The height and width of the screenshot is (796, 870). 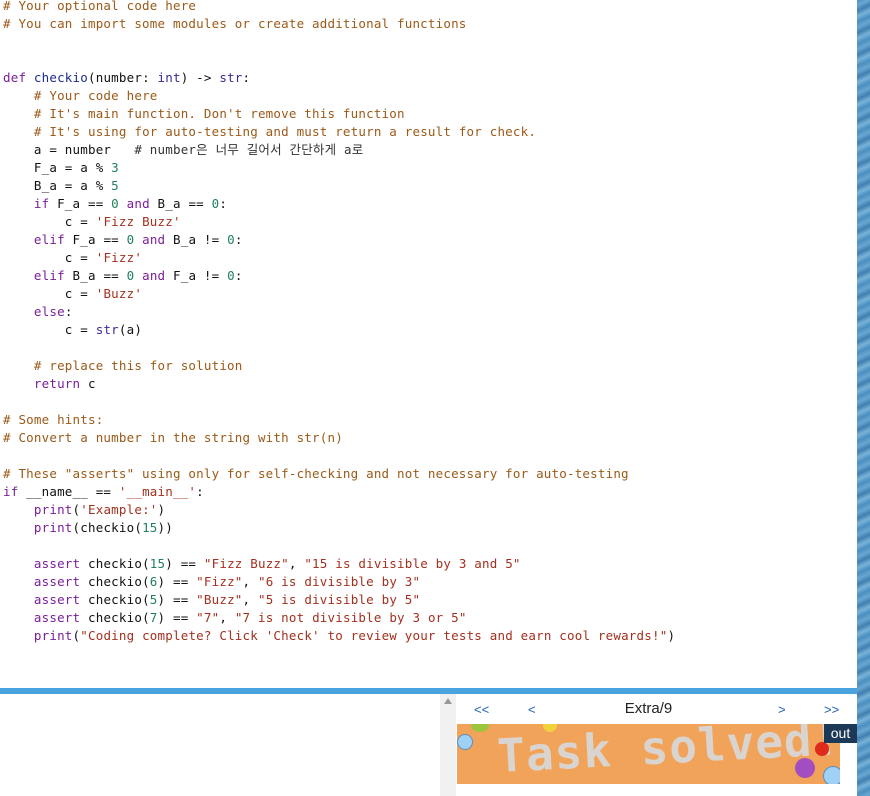 I want to click on code-token: c, so click(x=88, y=383).